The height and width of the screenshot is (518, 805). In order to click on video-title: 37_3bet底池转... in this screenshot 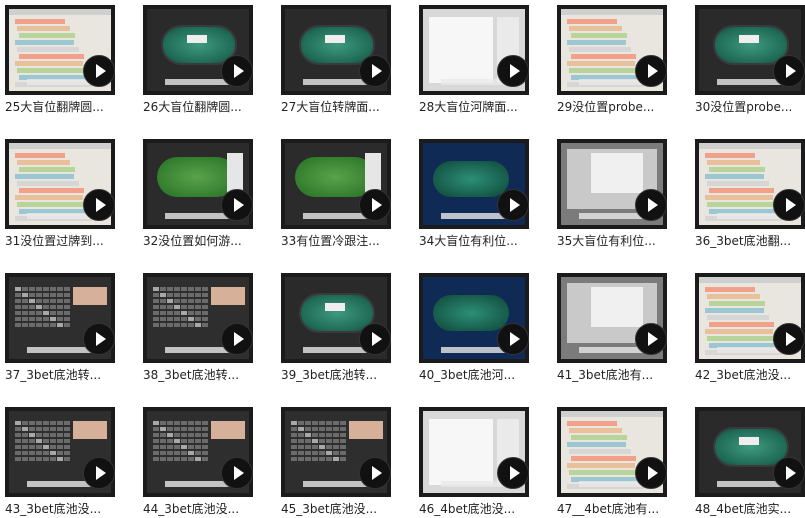, I will do `click(65, 375)`.